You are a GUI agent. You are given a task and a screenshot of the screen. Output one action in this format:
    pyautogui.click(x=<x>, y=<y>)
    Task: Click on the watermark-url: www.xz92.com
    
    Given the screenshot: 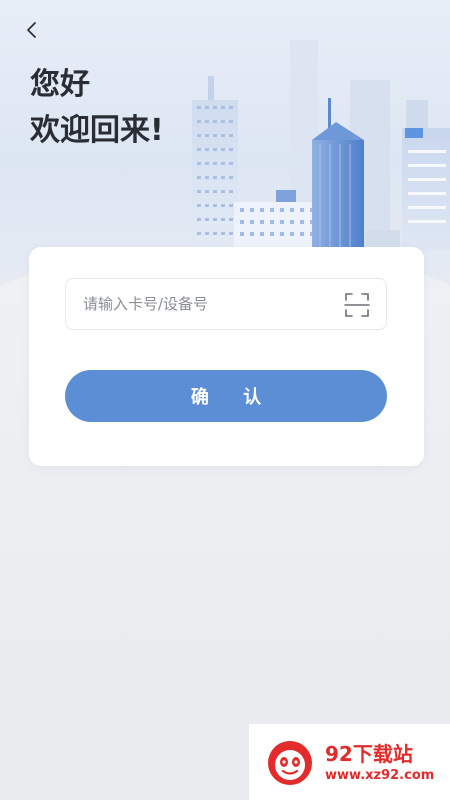 What is the action you would take?
    pyautogui.click(x=380, y=775)
    